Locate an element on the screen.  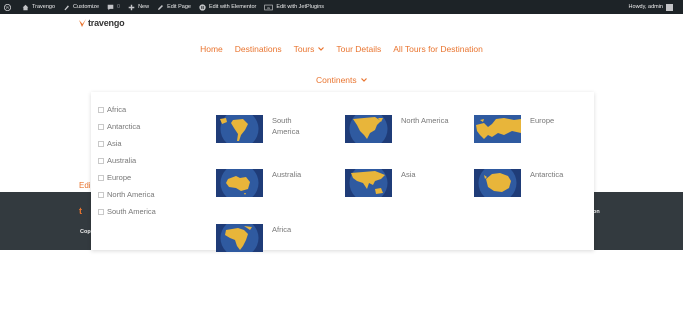
continent-name: Asia is located at coordinates (408, 174).